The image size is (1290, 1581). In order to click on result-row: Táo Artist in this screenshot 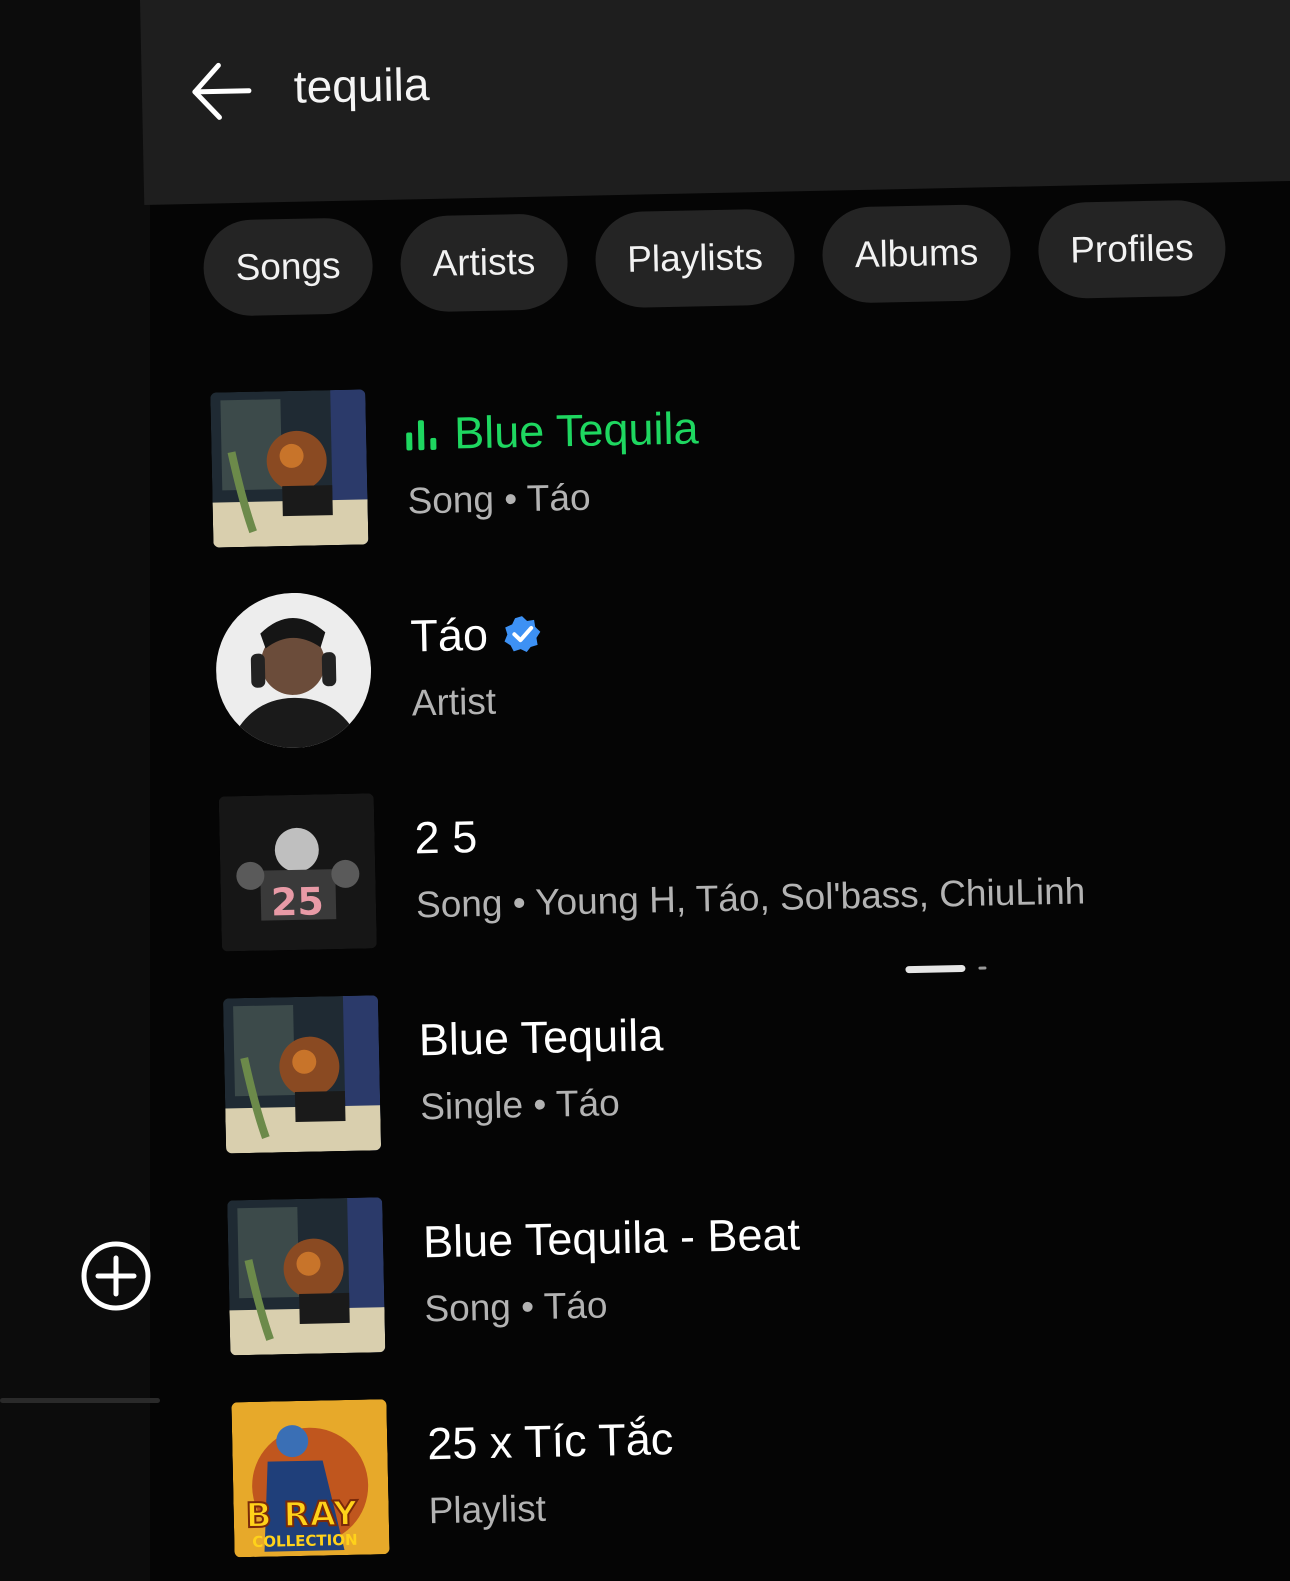, I will do `click(752, 660)`.